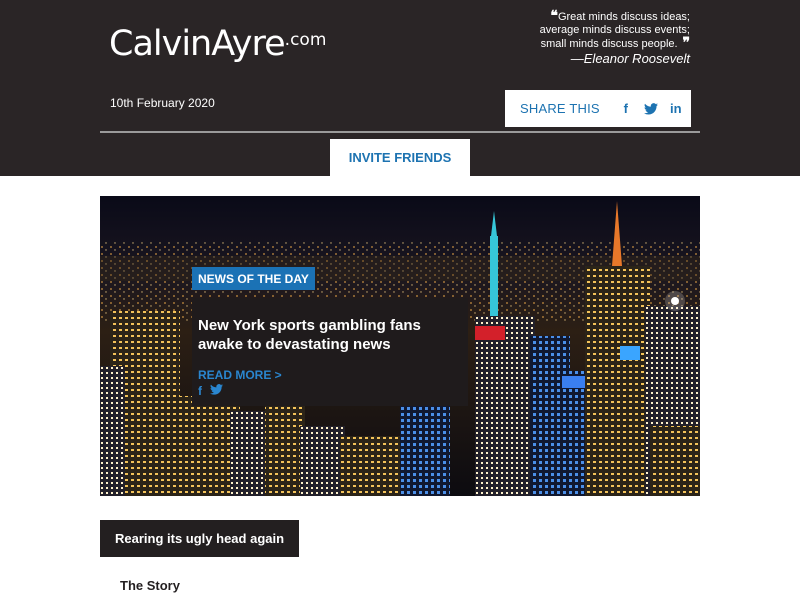 The image size is (800, 600). What do you see at coordinates (400, 132) in the screenshot?
I see `header-divider` at bounding box center [400, 132].